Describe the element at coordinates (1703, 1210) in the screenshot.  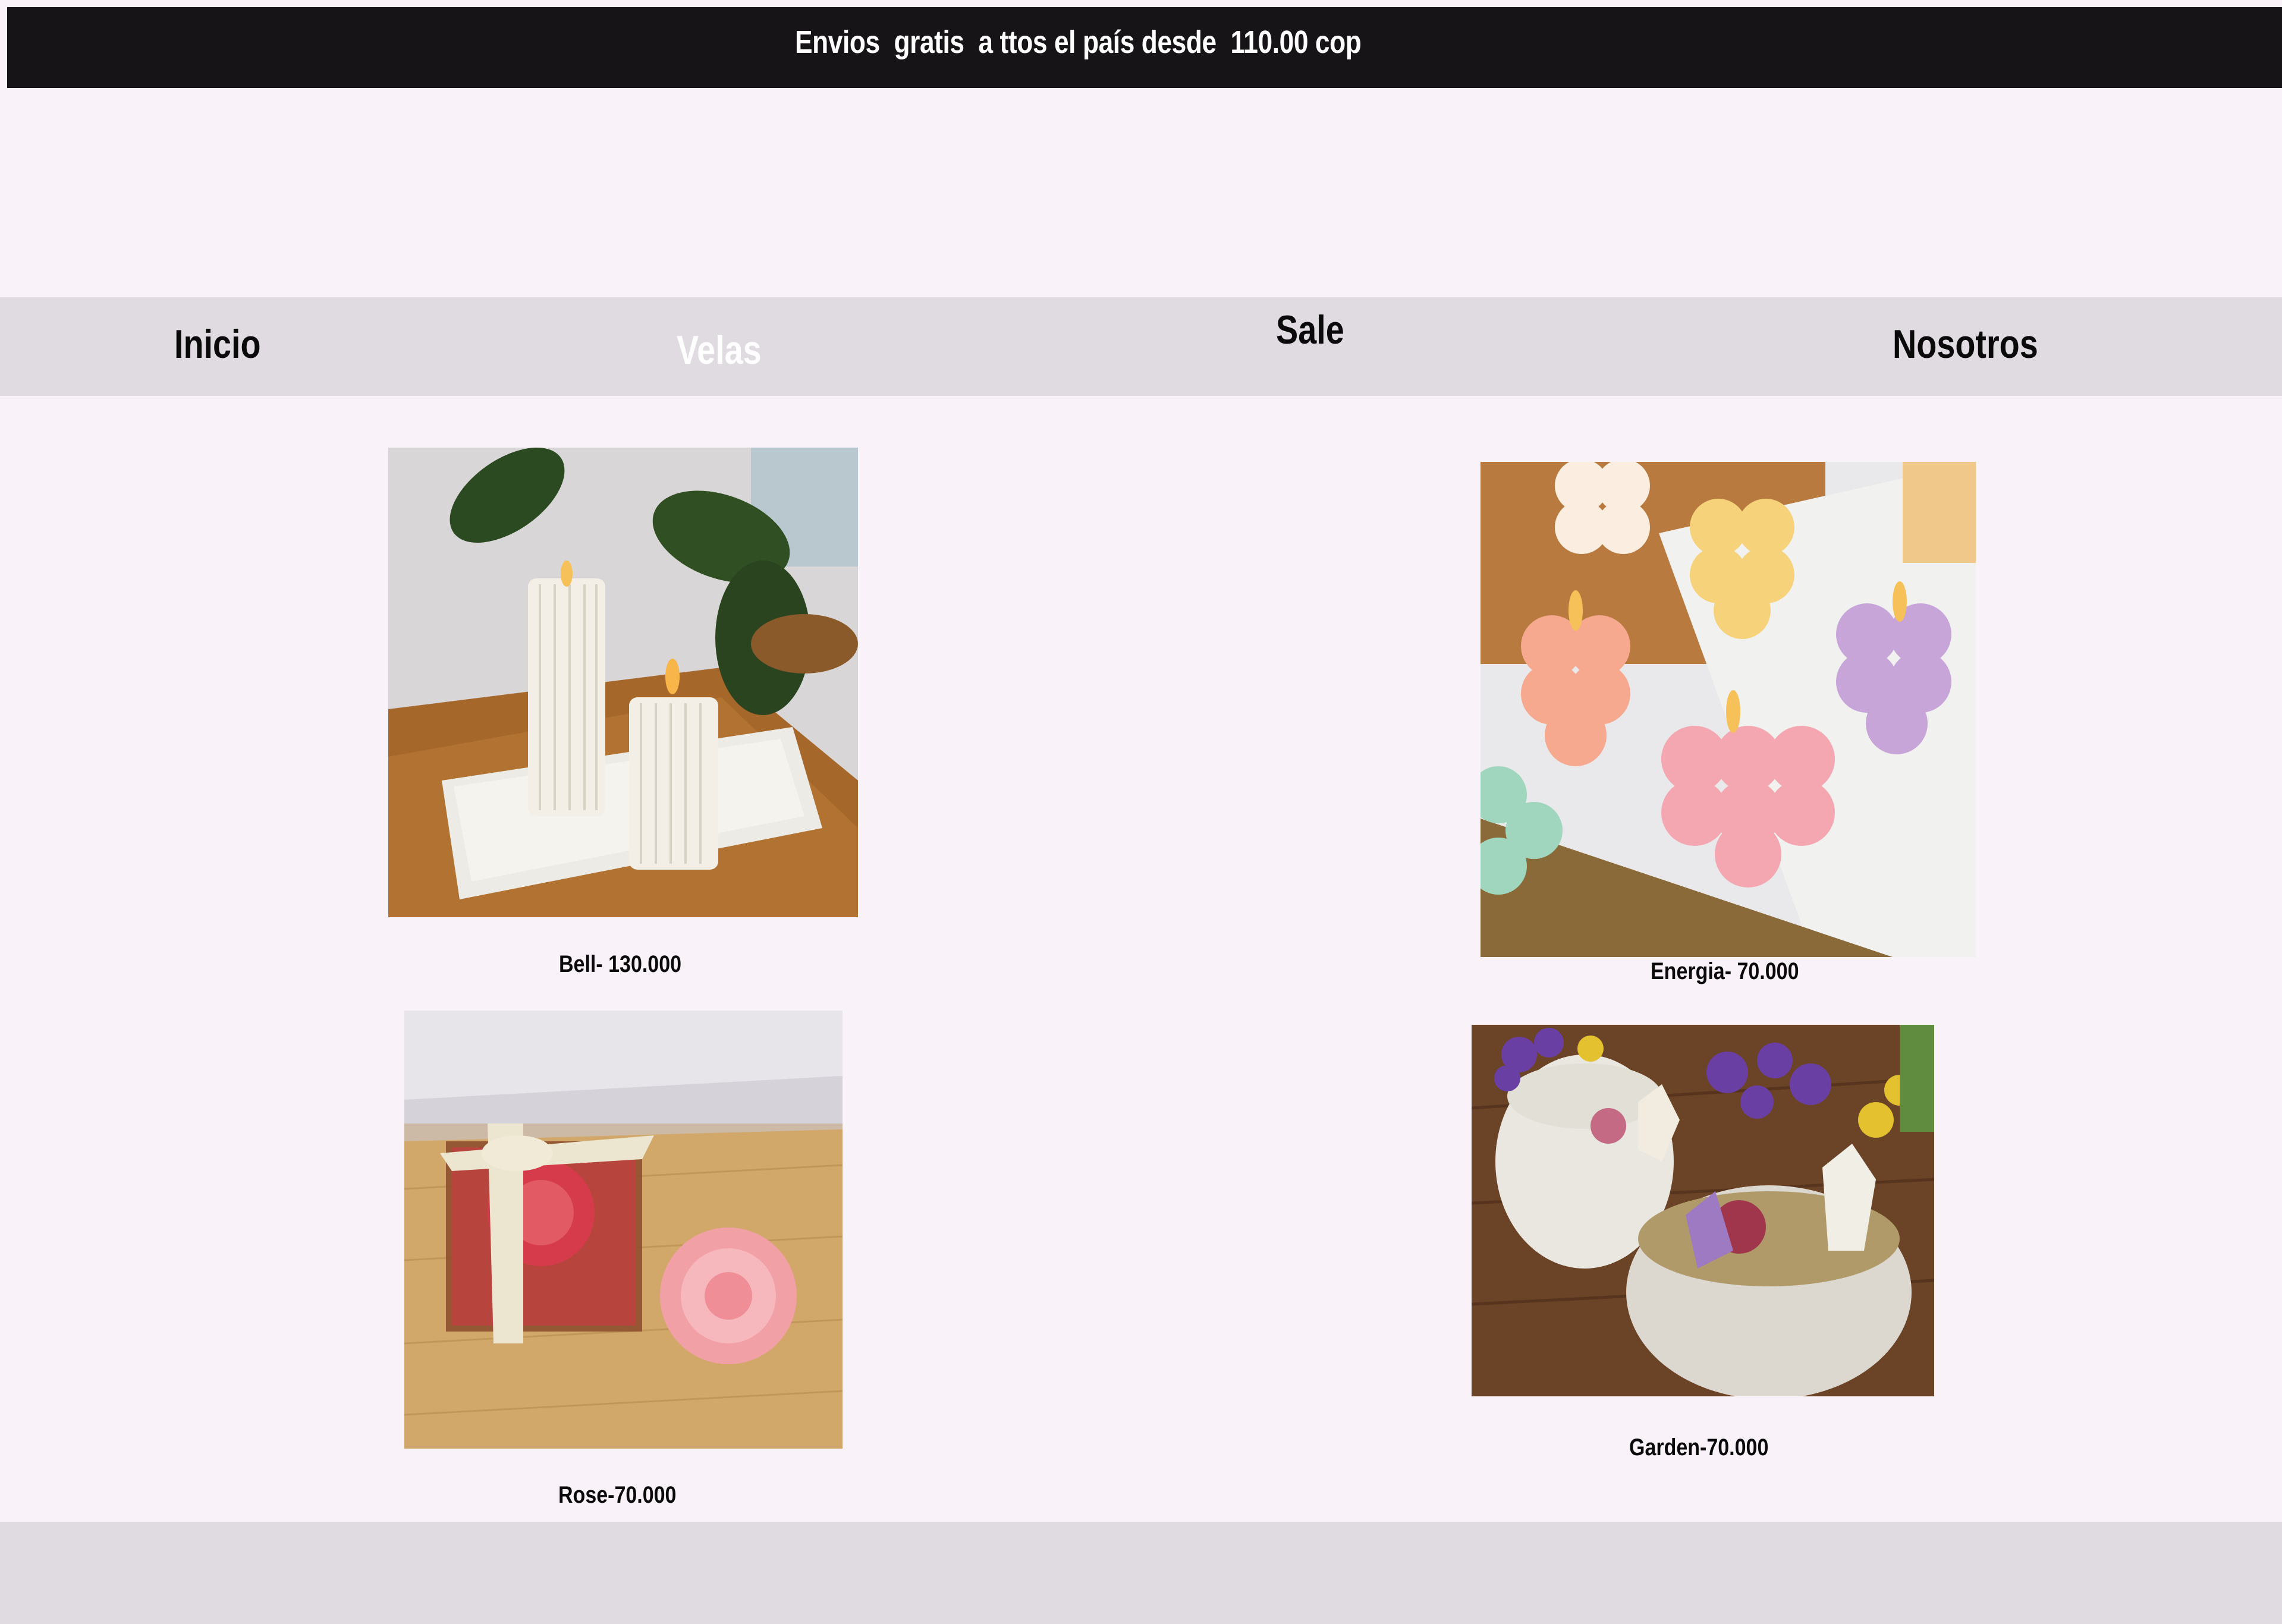
I see `product-image-garden` at that location.